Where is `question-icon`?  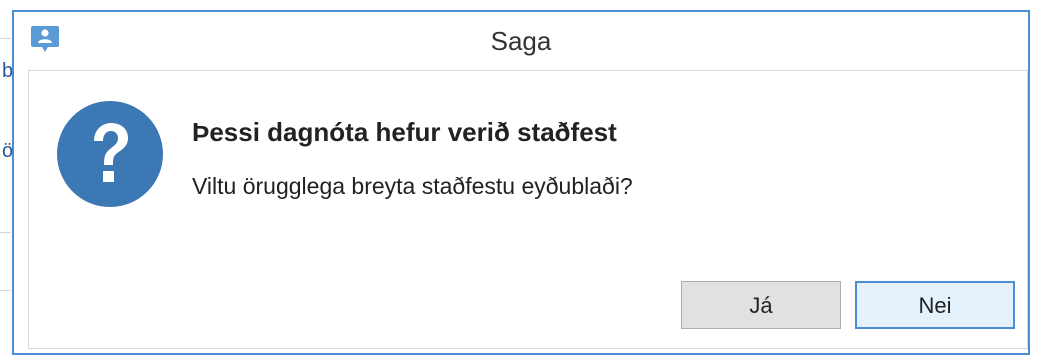 question-icon is located at coordinates (110, 154).